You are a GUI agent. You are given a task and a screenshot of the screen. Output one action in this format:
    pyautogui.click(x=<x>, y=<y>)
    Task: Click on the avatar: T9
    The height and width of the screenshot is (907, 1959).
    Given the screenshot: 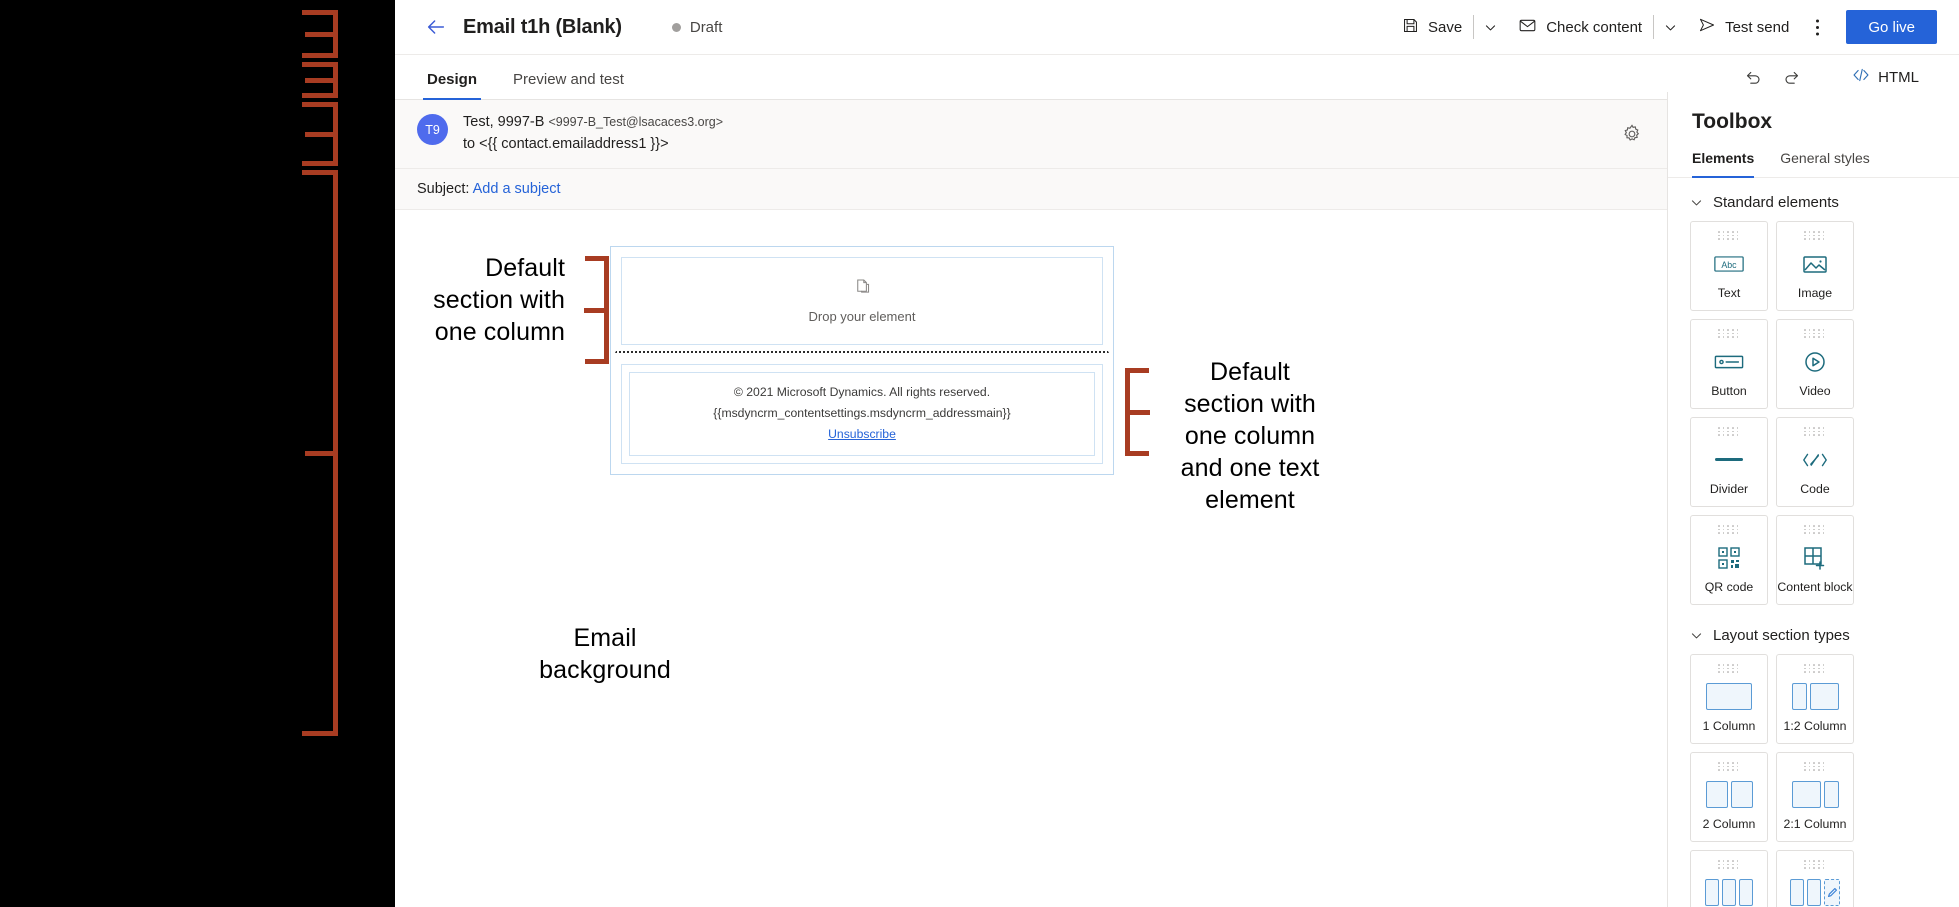 What is the action you would take?
    pyautogui.click(x=432, y=129)
    